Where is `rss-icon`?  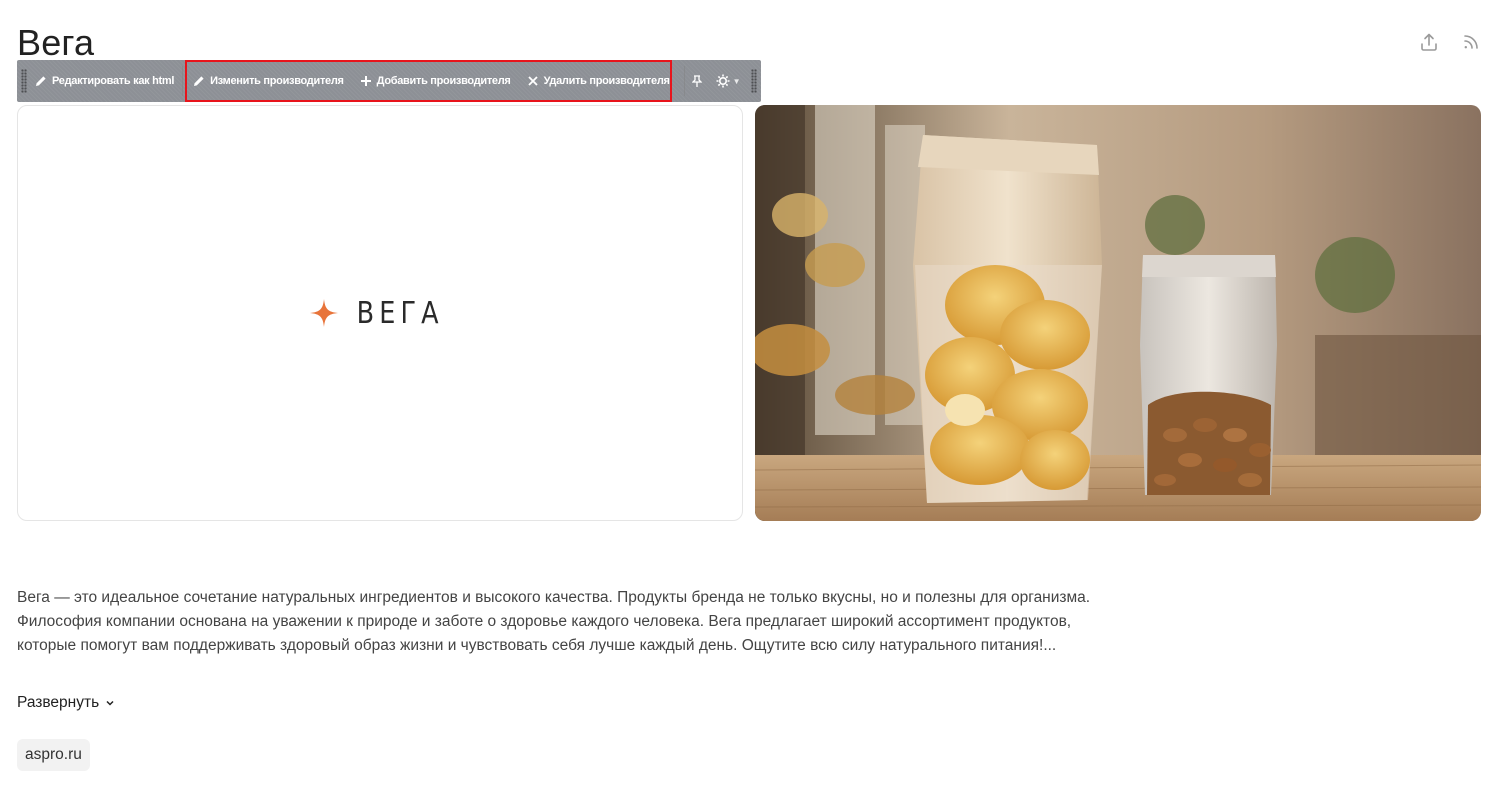 rss-icon is located at coordinates (1471, 42).